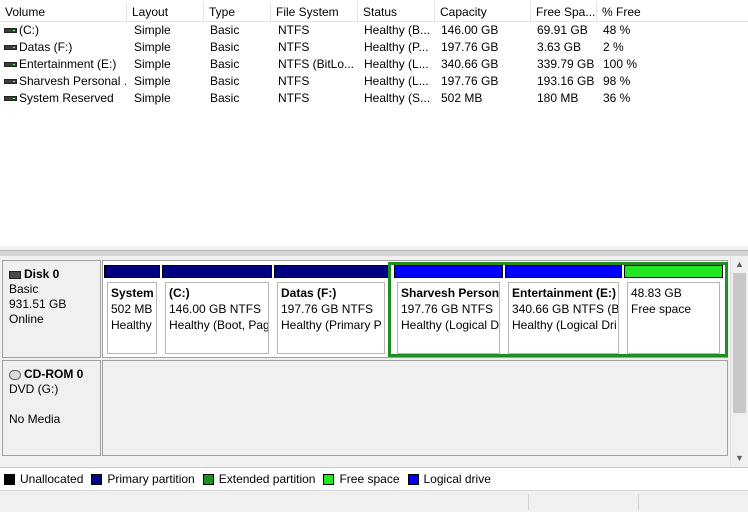  What do you see at coordinates (165, 12) in the screenshot?
I see `column-header-layout: Layout` at bounding box center [165, 12].